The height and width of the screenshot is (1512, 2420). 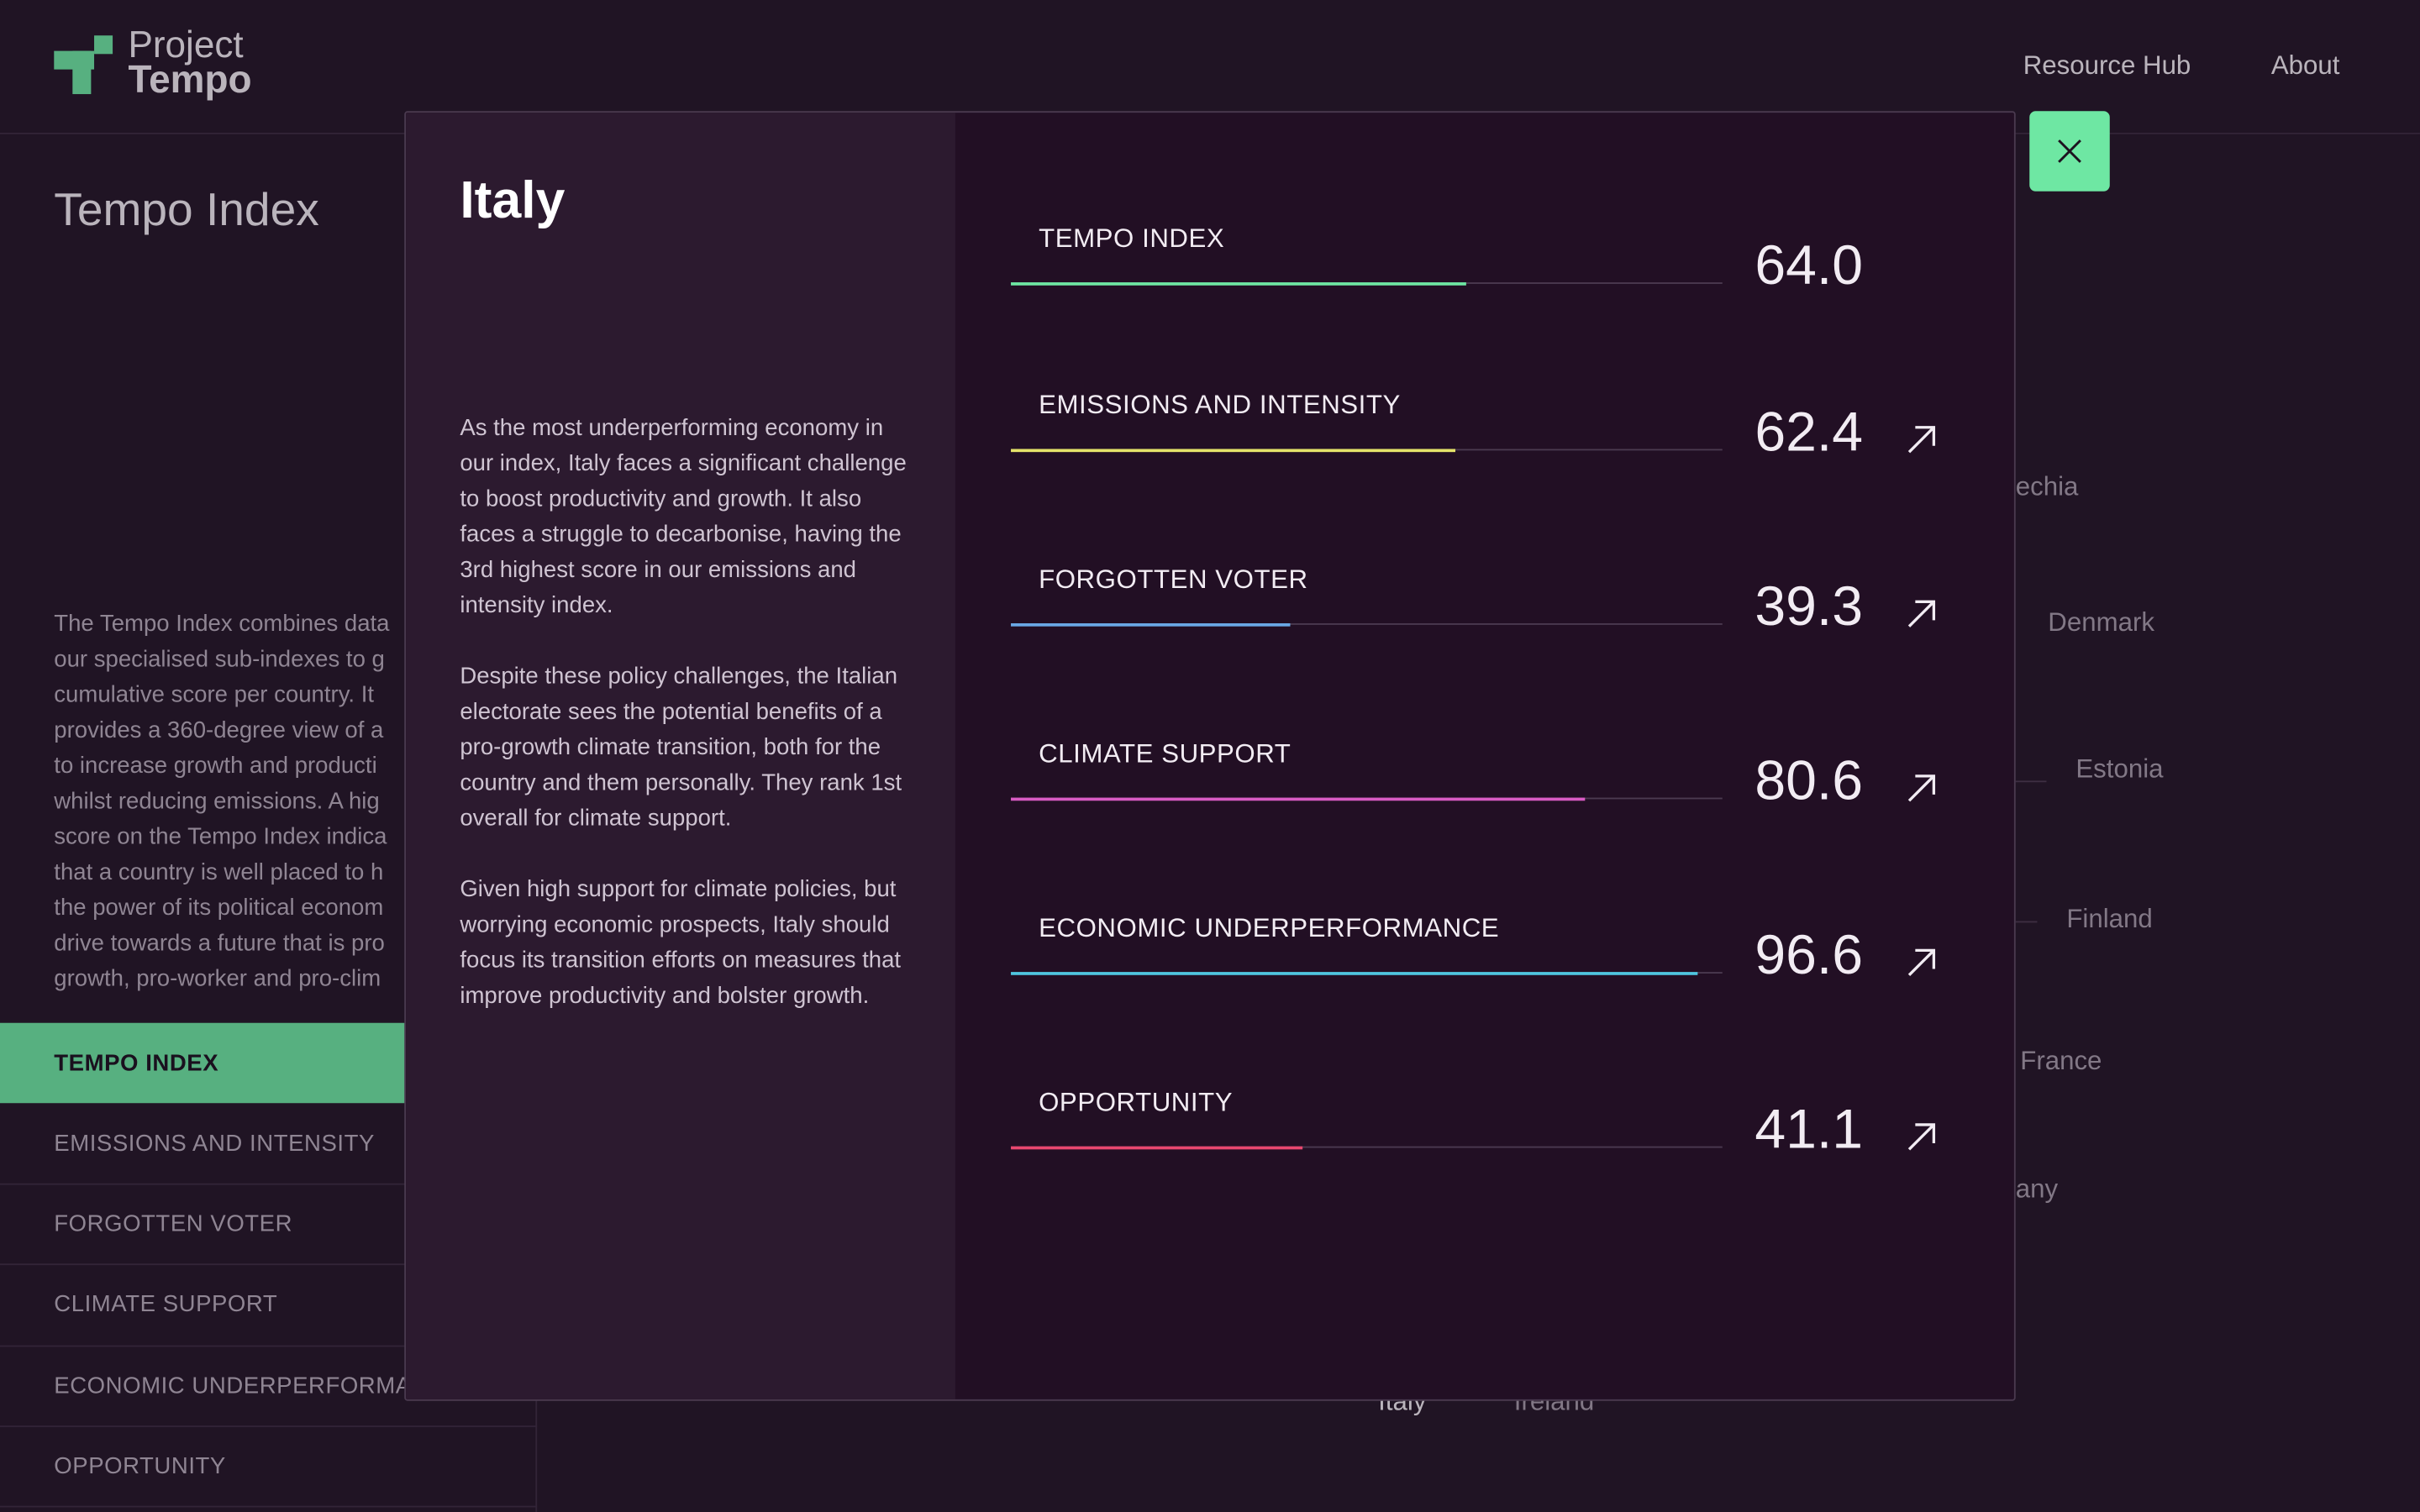 I want to click on metric-value: 41.1, so click(x=1809, y=1128).